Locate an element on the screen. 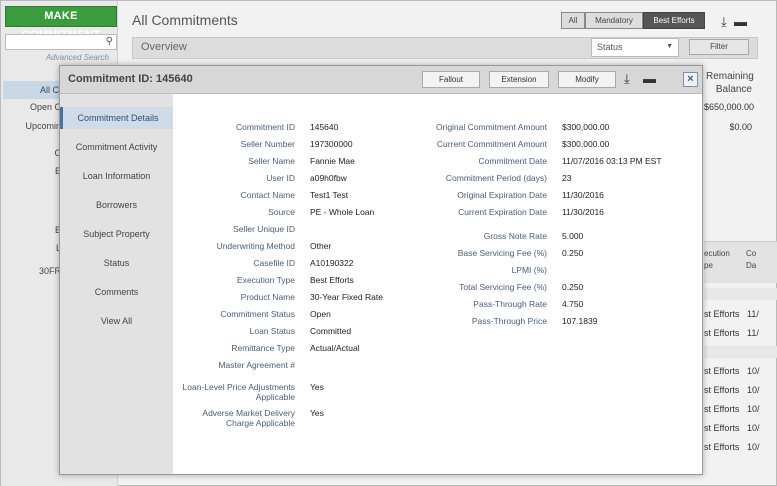  sidebar-item-l: L is located at coordinates (31, 248).